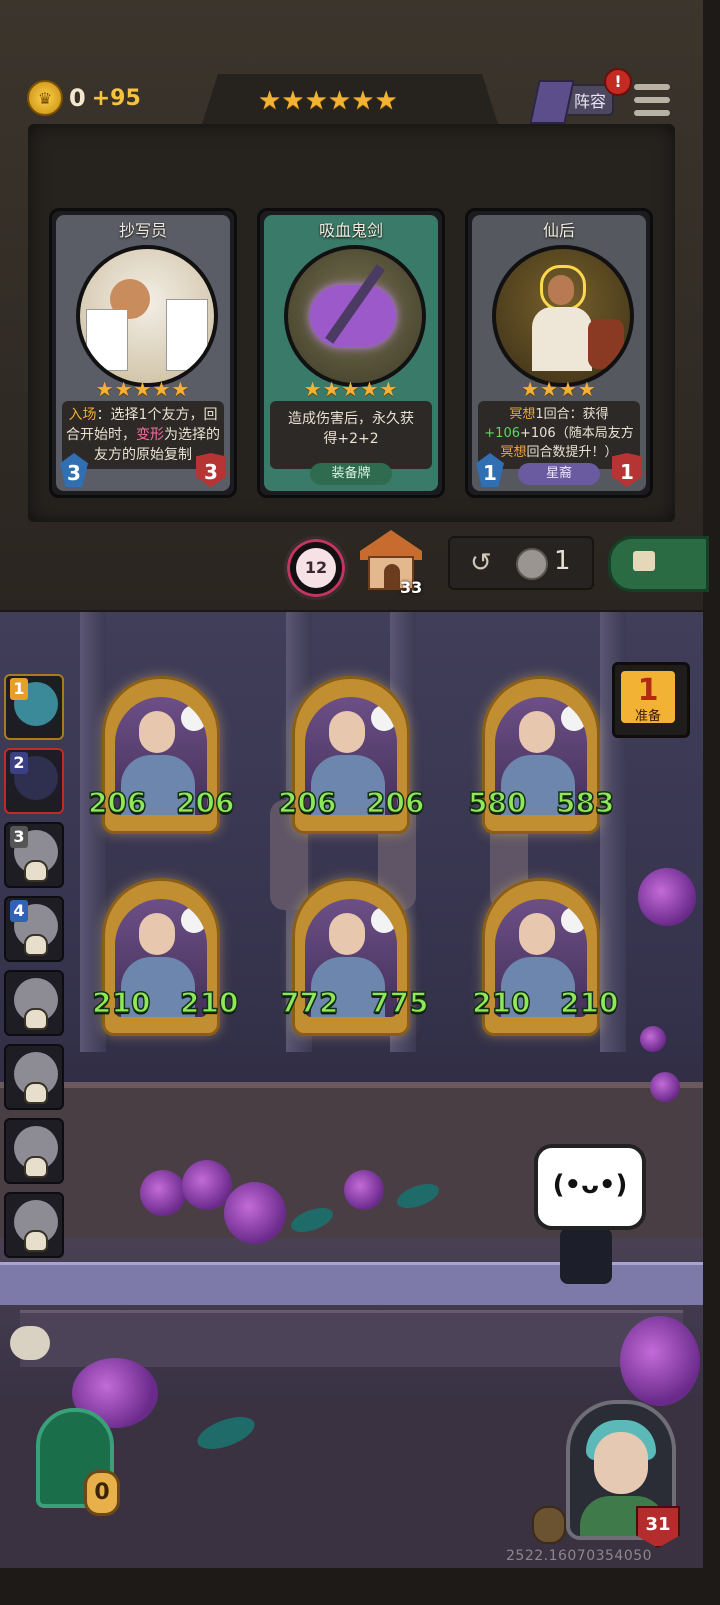  I want to click on card-title: 抄写员, so click(142, 230).